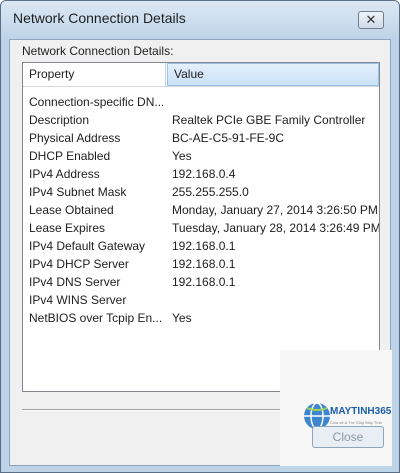  I want to click on list-header: Property Value, so click(201, 75).